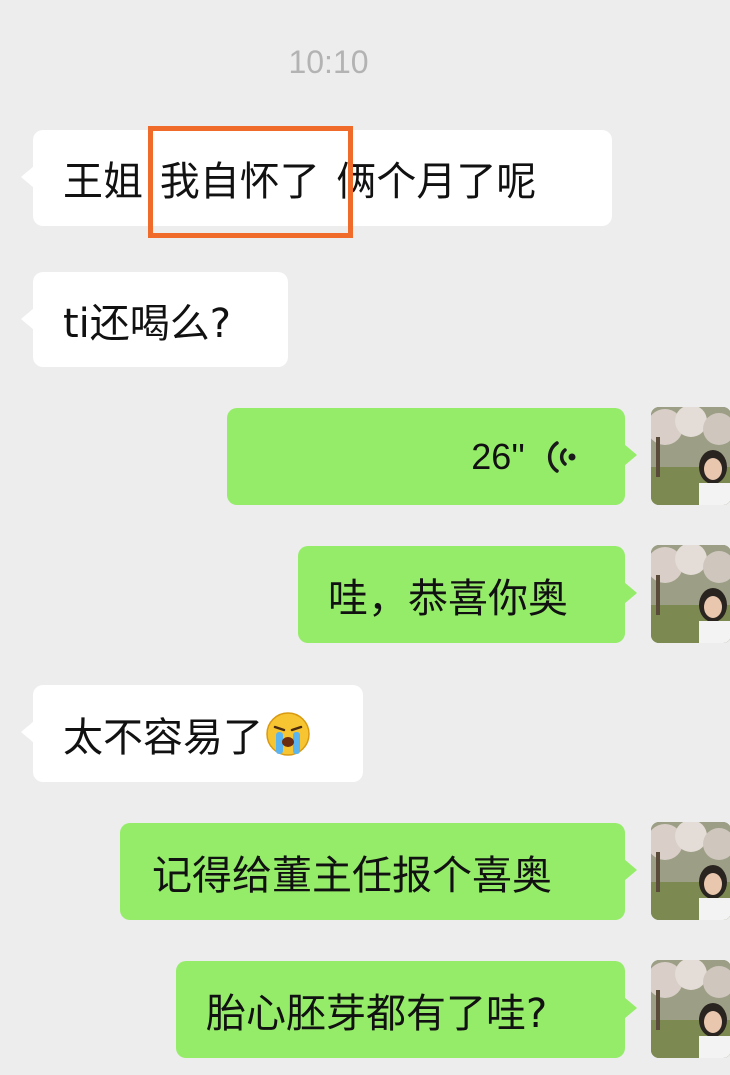 The width and height of the screenshot is (730, 1075). I want to click on message-text: 记得给董主任报个喜奥, so click(352, 875).